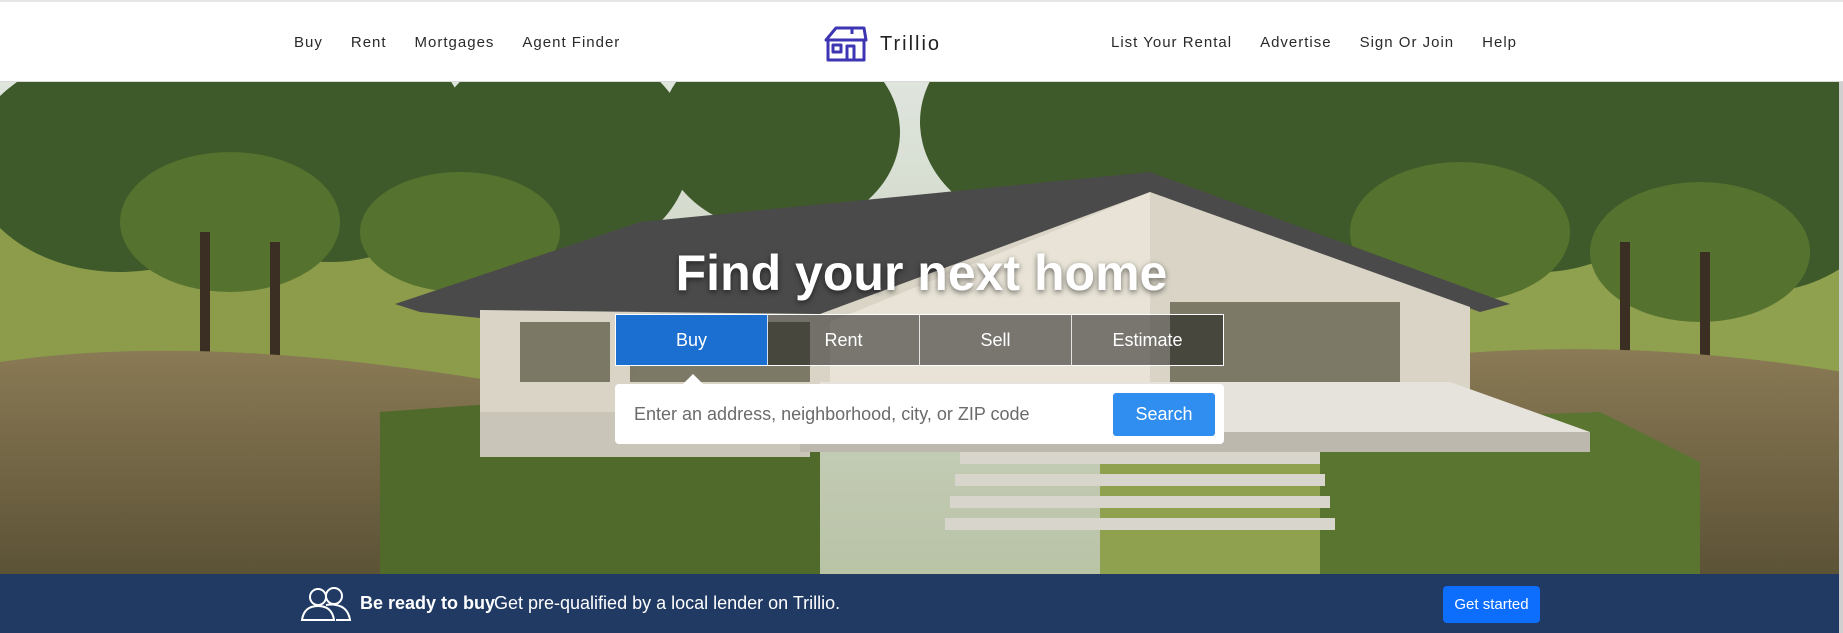 The height and width of the screenshot is (633, 1843). I want to click on tab-sell: Sell, so click(996, 340).